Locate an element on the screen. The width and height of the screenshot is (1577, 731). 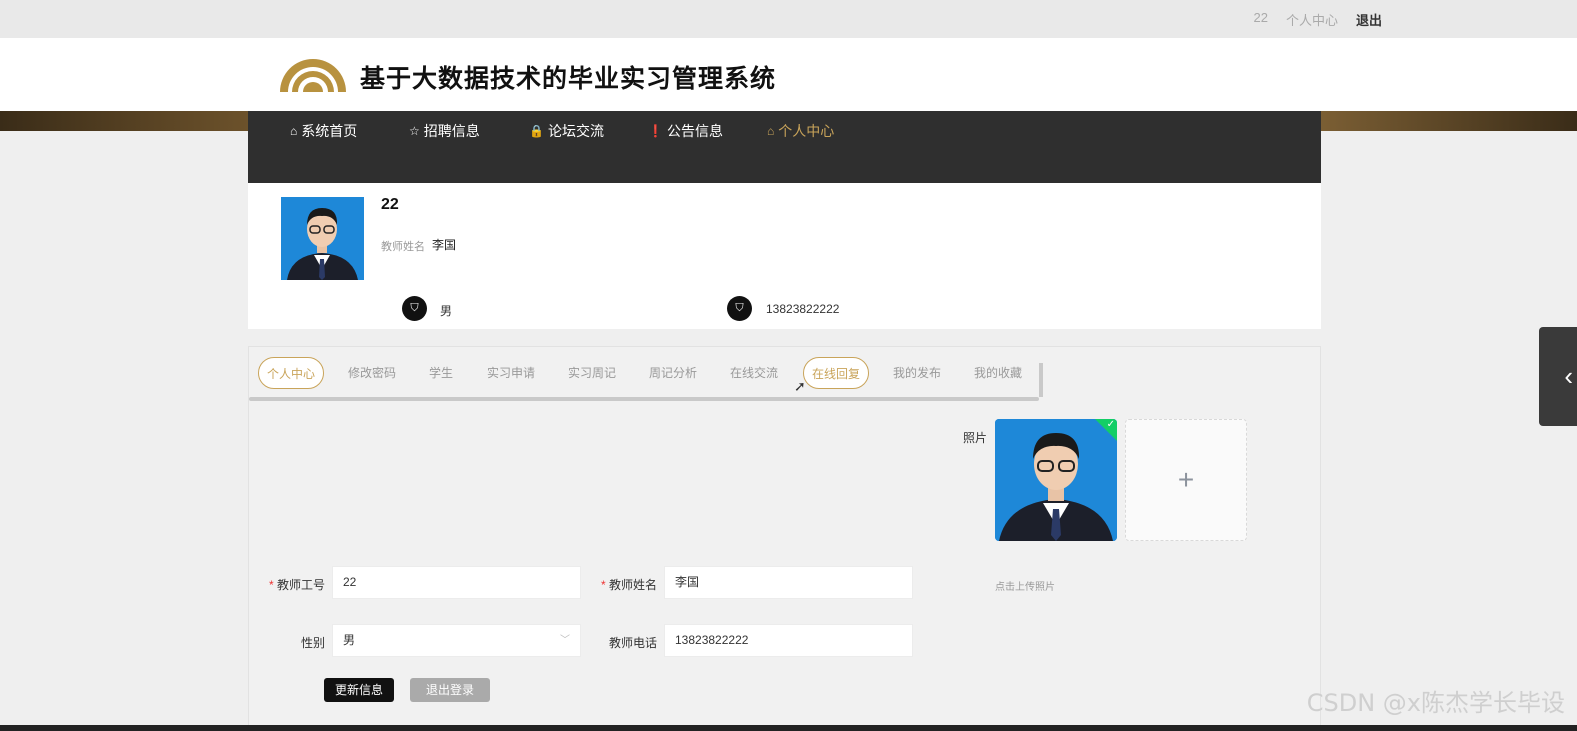
check-icon: ✓ is located at coordinates (1110, 424).